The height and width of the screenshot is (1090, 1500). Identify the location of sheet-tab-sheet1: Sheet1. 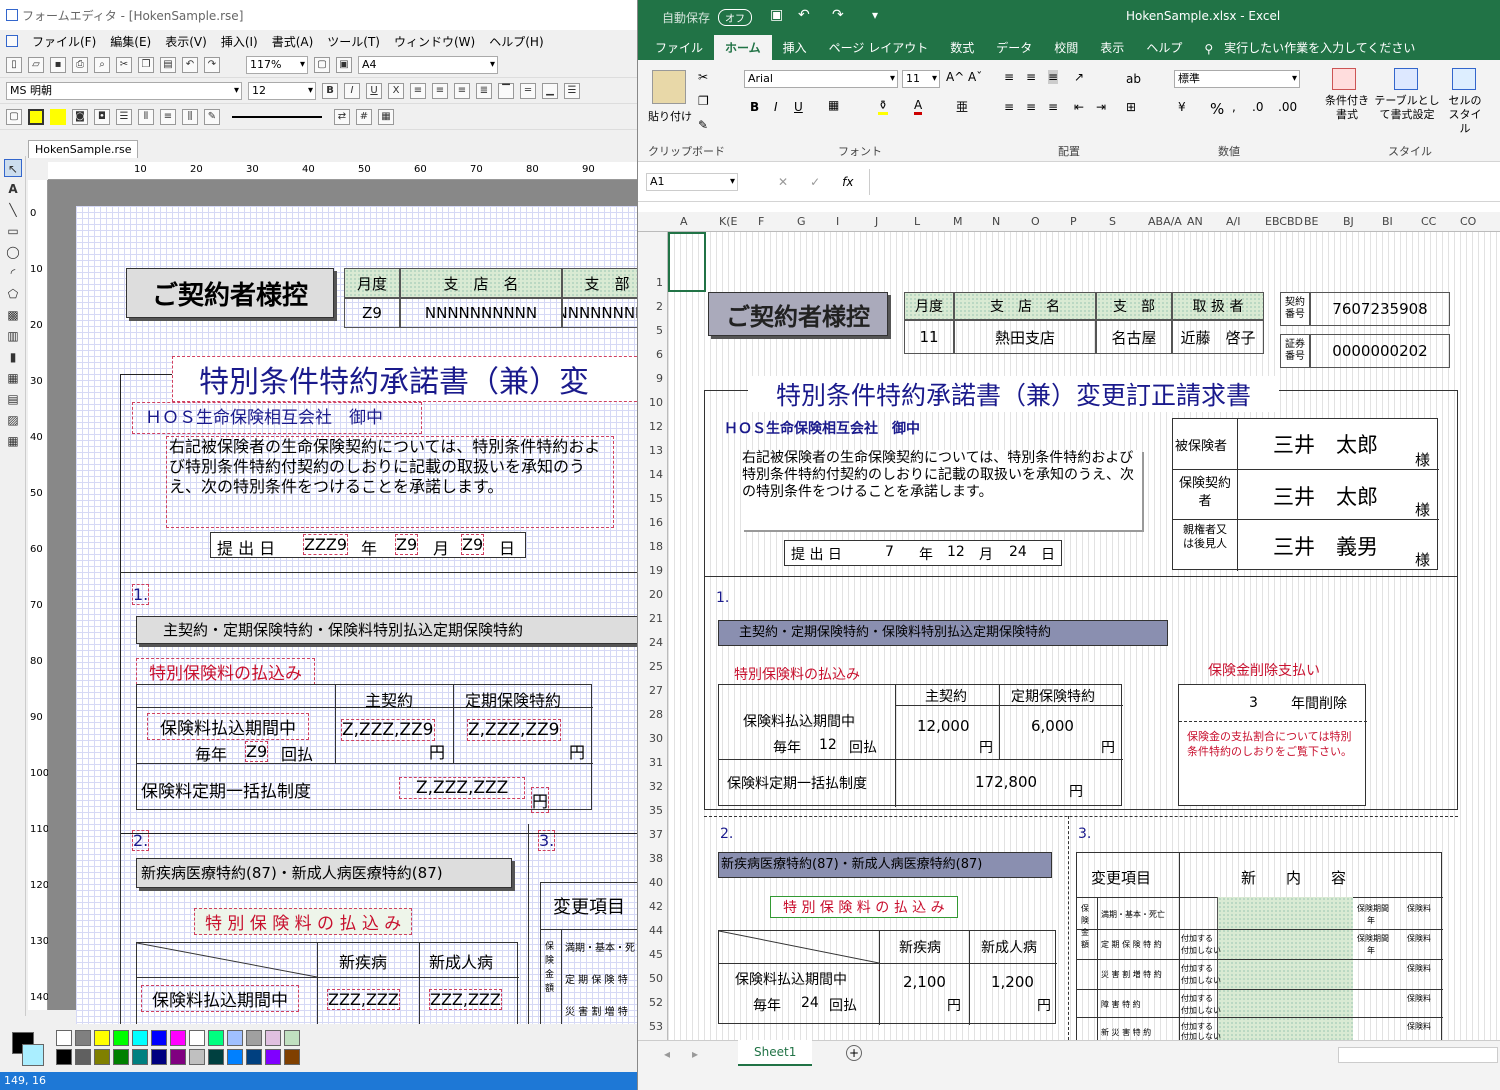
(775, 1053).